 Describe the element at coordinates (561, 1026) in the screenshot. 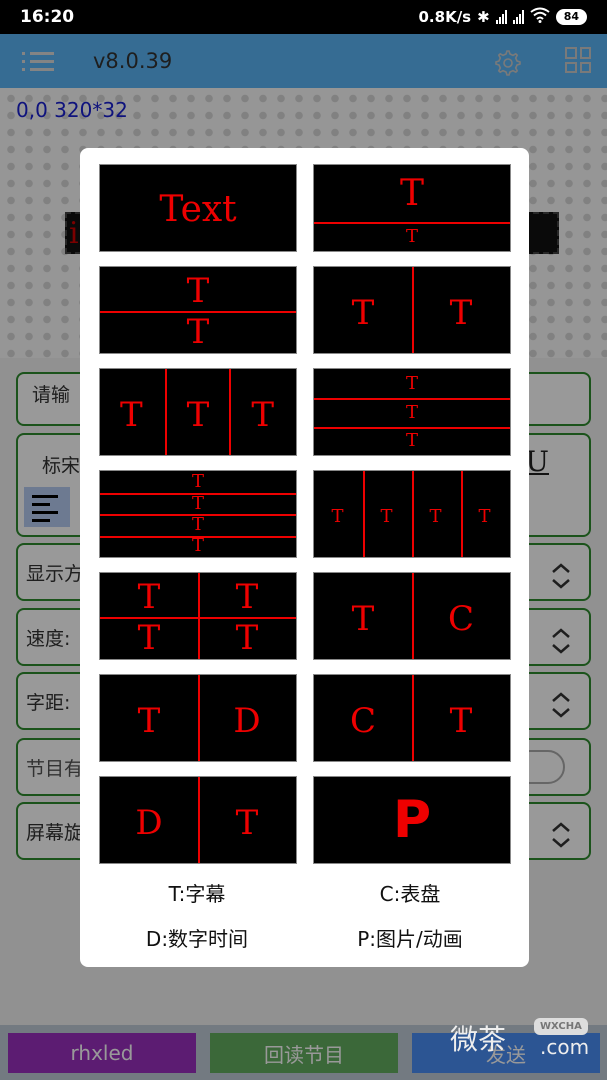

I see `watermark-badge: WXCHA` at that location.